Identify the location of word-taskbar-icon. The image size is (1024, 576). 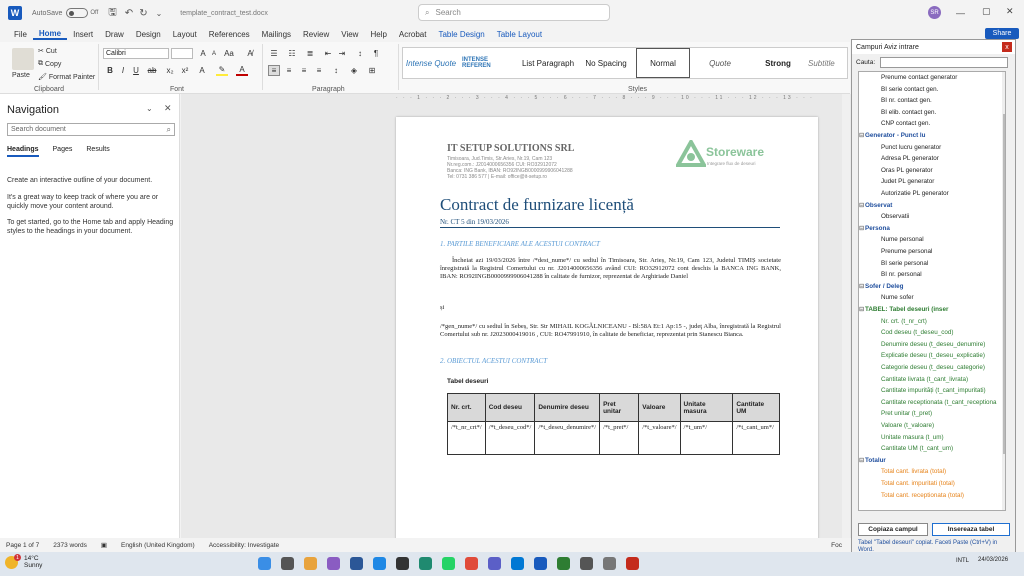
(540, 563).